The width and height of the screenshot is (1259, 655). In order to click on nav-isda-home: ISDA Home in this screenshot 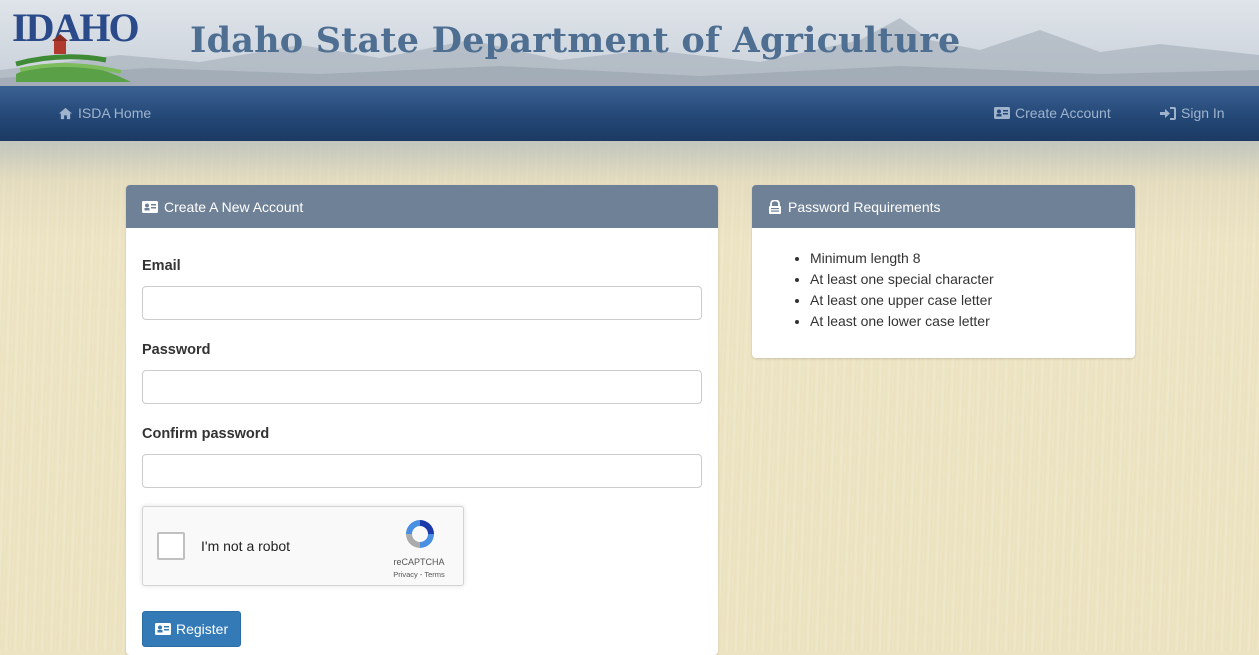, I will do `click(104, 113)`.